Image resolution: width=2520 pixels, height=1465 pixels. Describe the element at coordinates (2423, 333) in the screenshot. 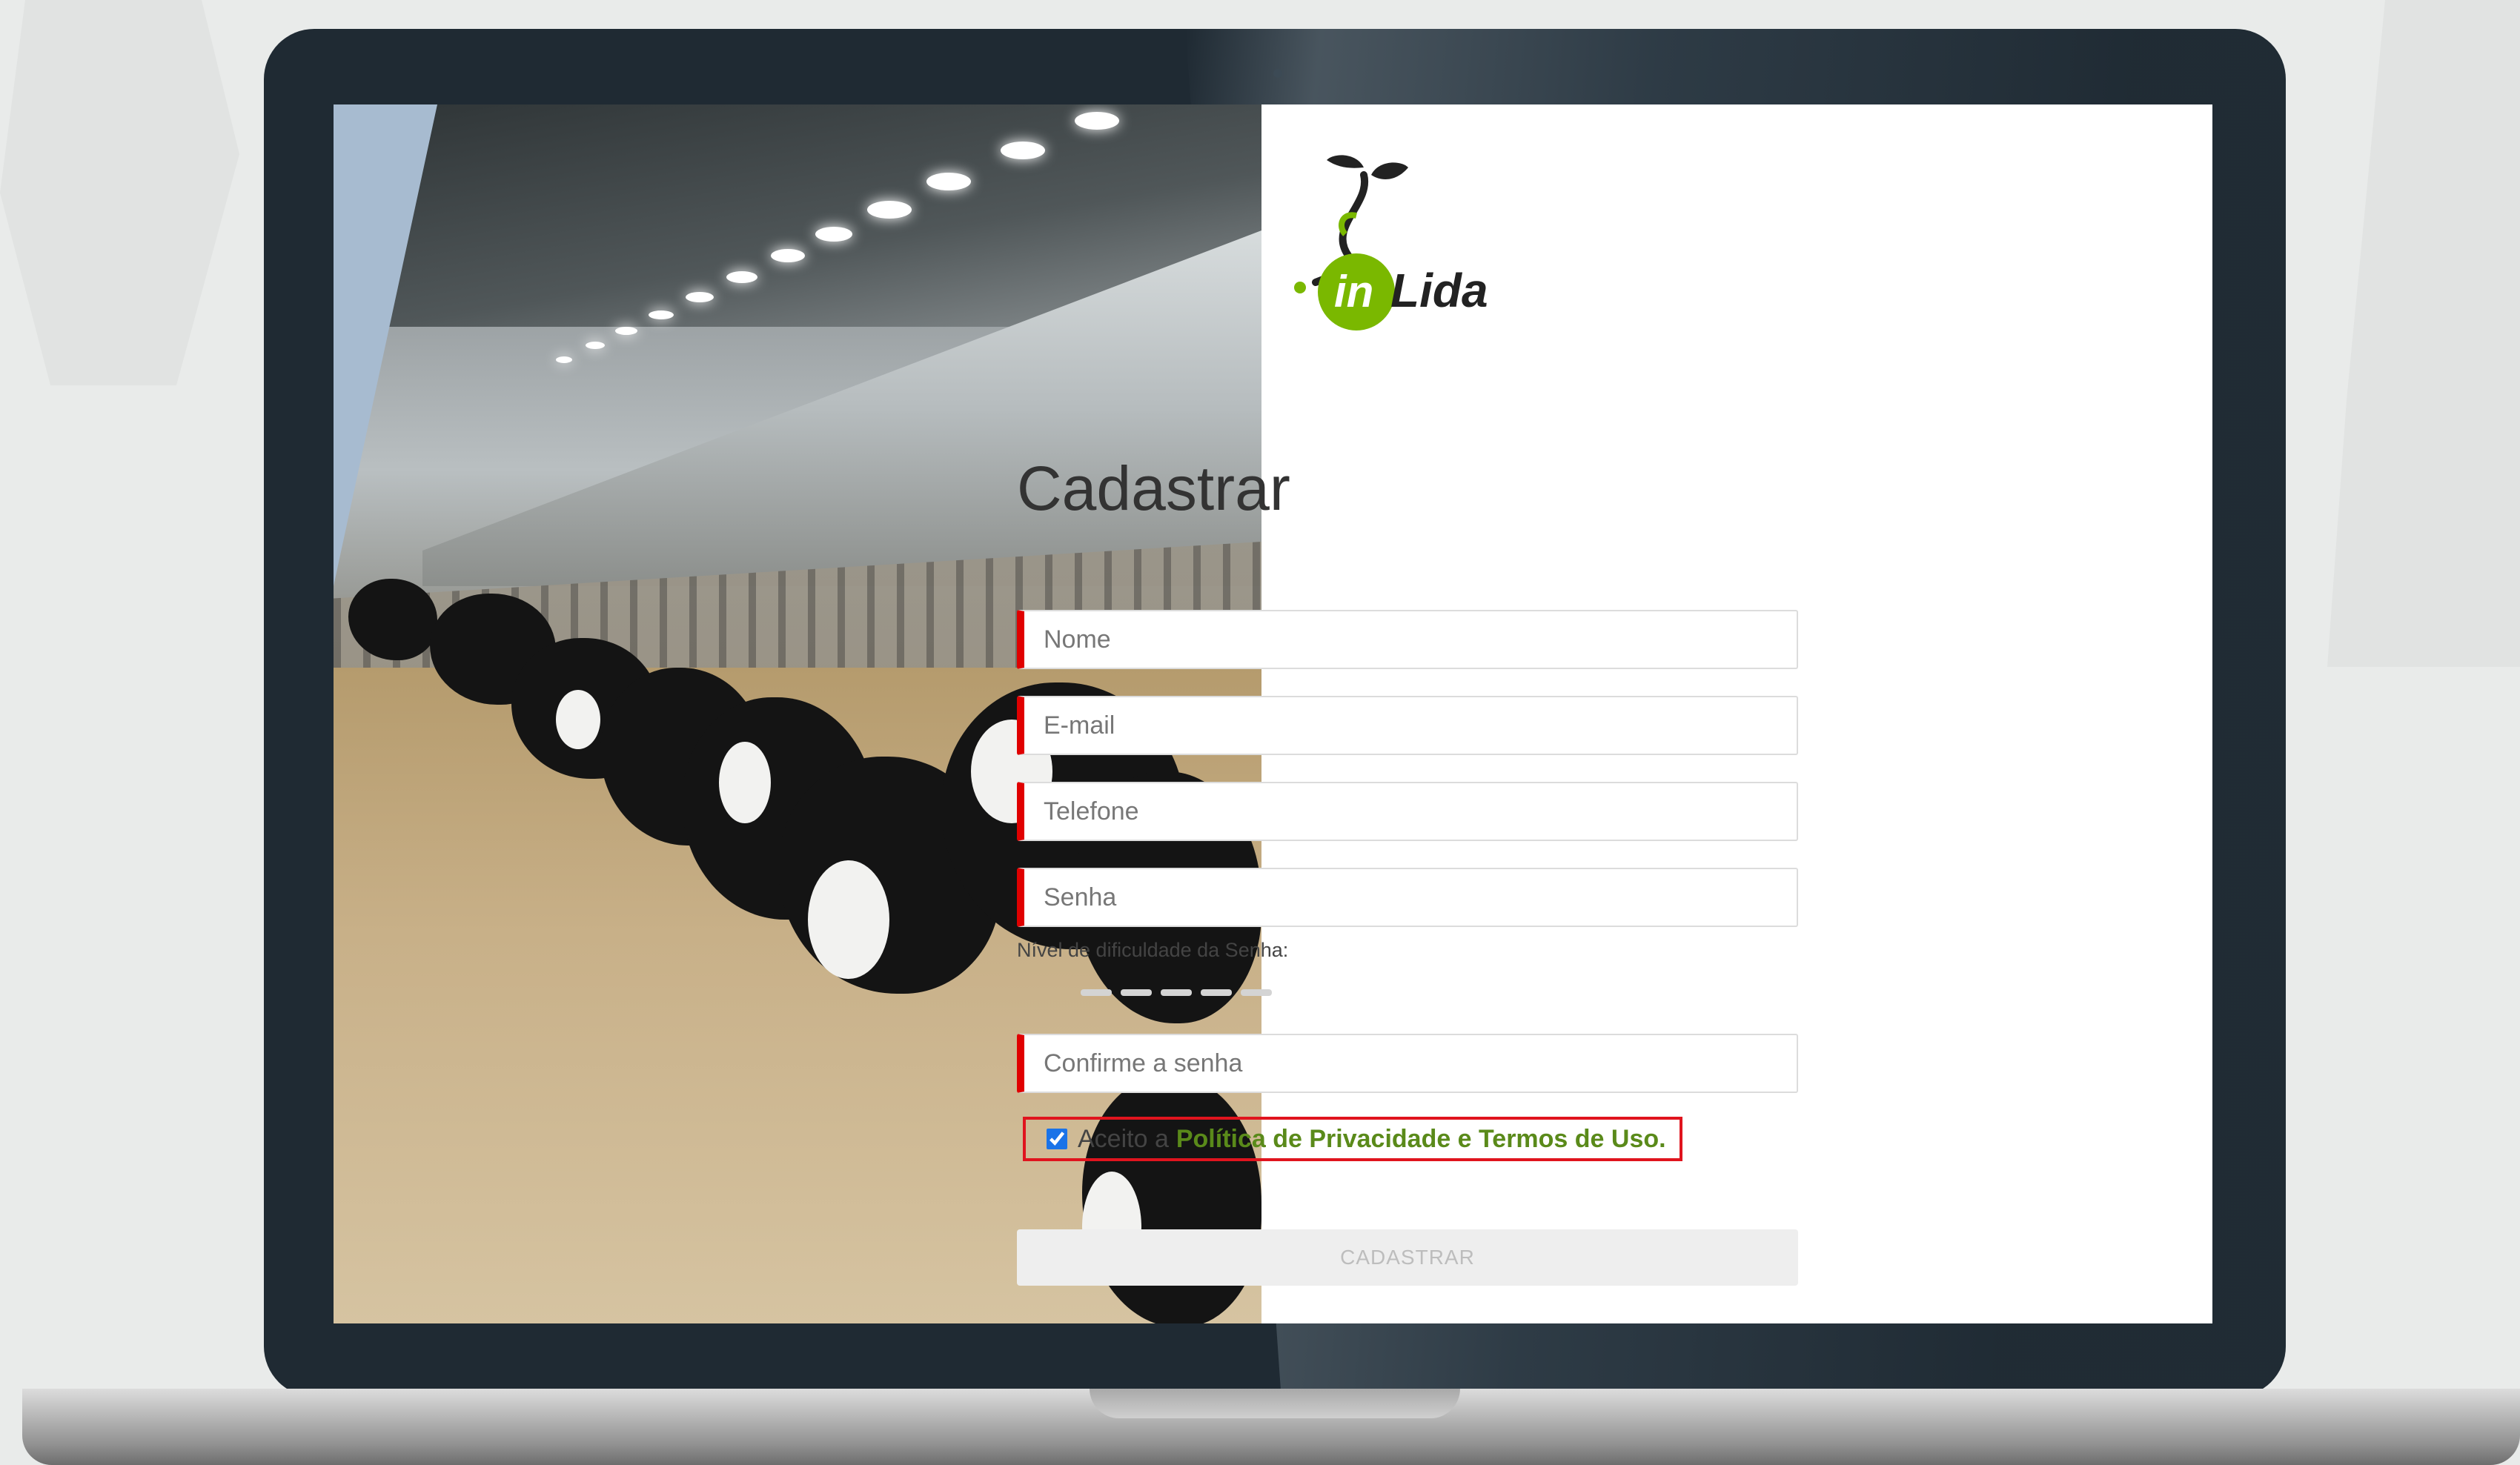

I see `background-silhouette-right` at that location.